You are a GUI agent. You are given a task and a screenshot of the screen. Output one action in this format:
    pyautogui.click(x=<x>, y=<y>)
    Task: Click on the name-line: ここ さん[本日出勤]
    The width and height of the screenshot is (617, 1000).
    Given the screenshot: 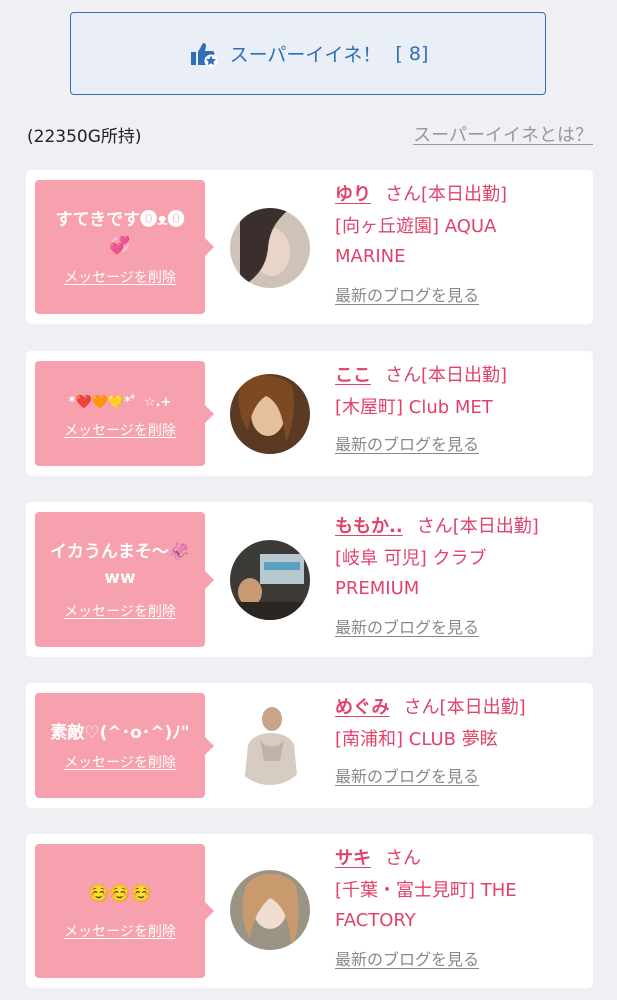 What is the action you would take?
    pyautogui.click(x=421, y=375)
    